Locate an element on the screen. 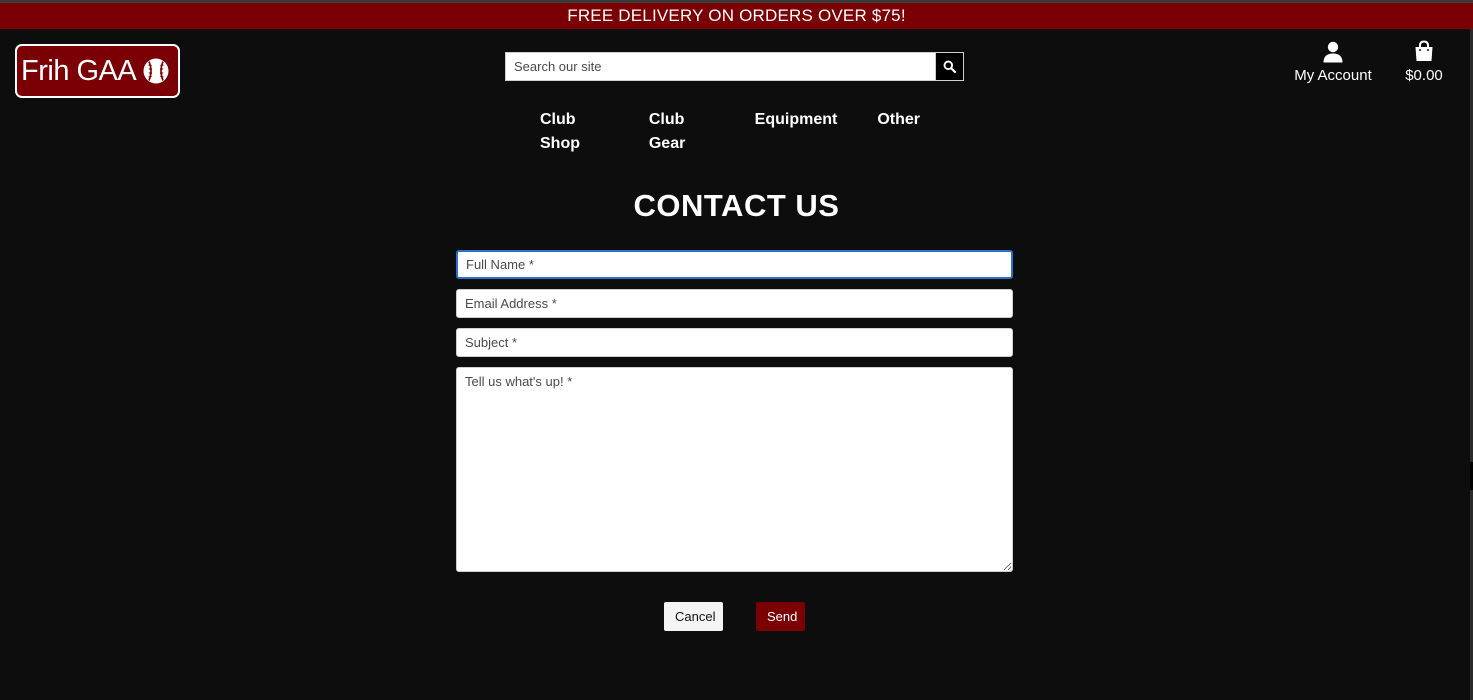 Image resolution: width=1473 pixels, height=700 pixels. search-input is located at coordinates (720, 66).